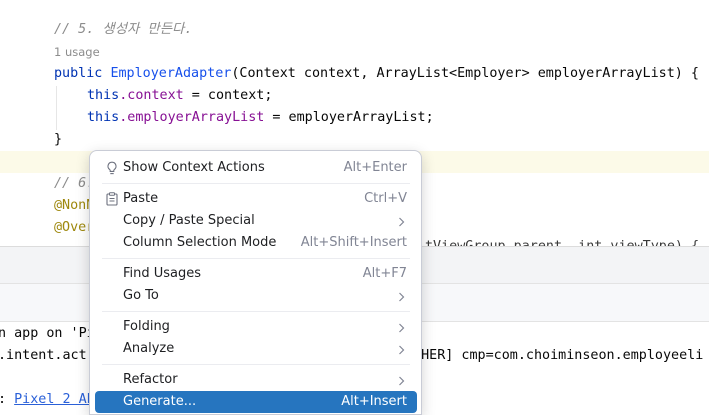 The height and width of the screenshot is (415, 709). Describe the element at coordinates (43, 355) in the screenshot. I see `console-line-2: .intent.act` at that location.